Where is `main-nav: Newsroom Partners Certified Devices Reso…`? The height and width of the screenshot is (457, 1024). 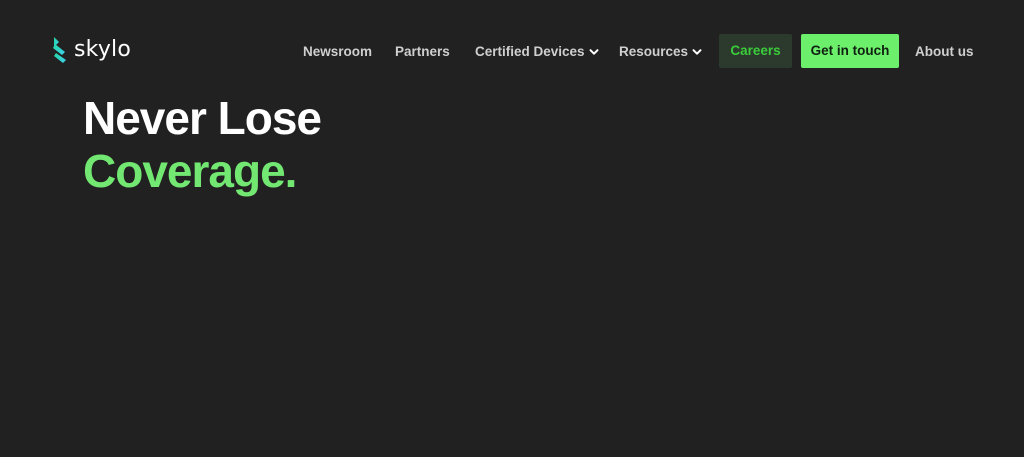
main-nav: Newsroom Partners Certified Devices Reso… is located at coordinates (512, 51).